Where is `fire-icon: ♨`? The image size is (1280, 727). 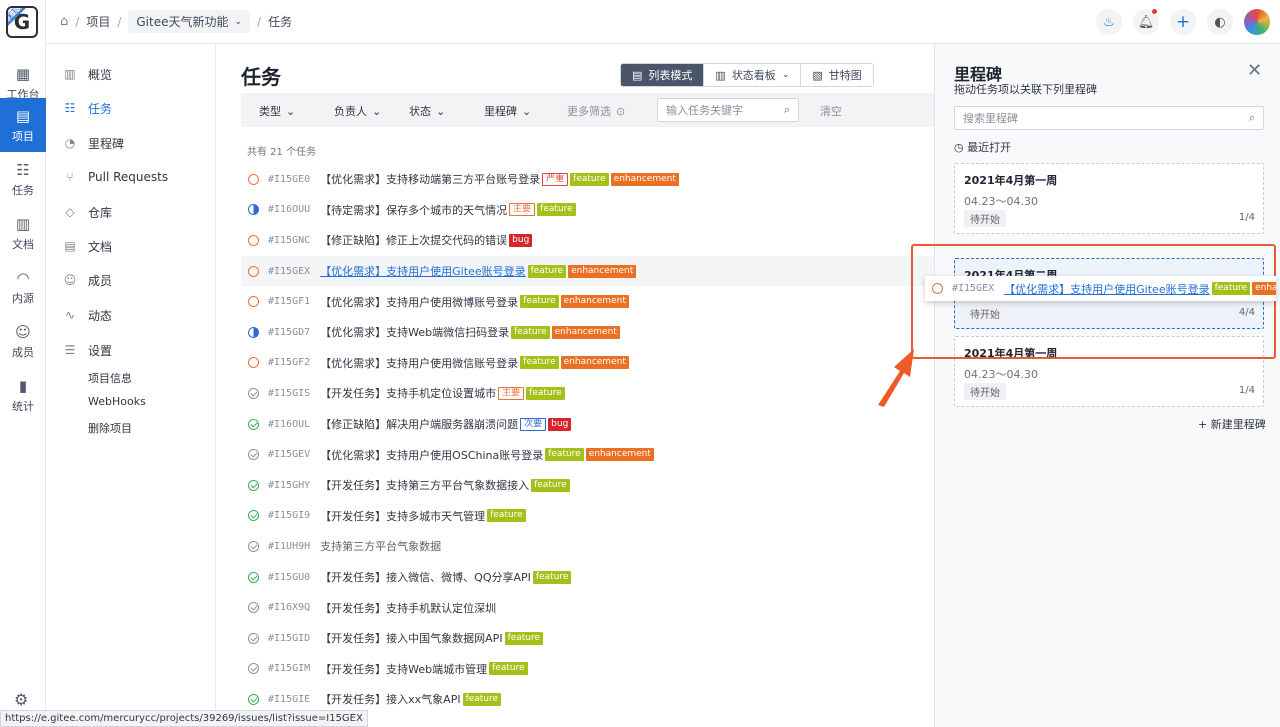 fire-icon: ♨ is located at coordinates (1109, 22).